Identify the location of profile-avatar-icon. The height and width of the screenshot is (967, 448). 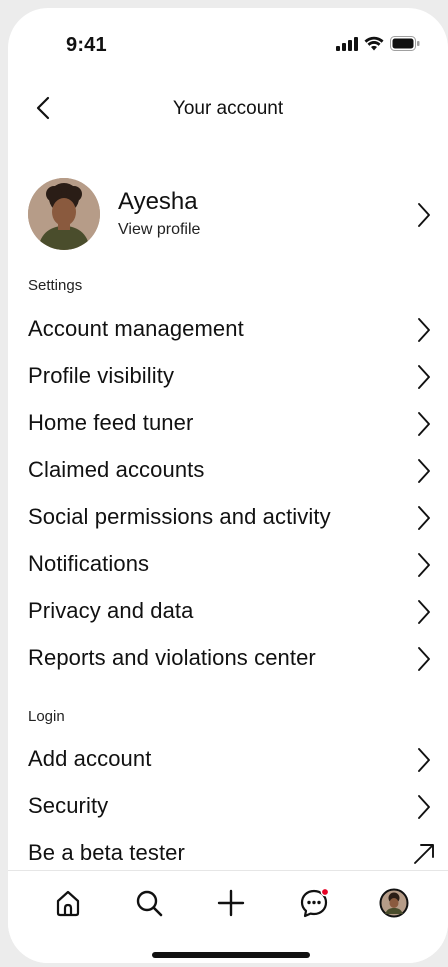
(394, 903).